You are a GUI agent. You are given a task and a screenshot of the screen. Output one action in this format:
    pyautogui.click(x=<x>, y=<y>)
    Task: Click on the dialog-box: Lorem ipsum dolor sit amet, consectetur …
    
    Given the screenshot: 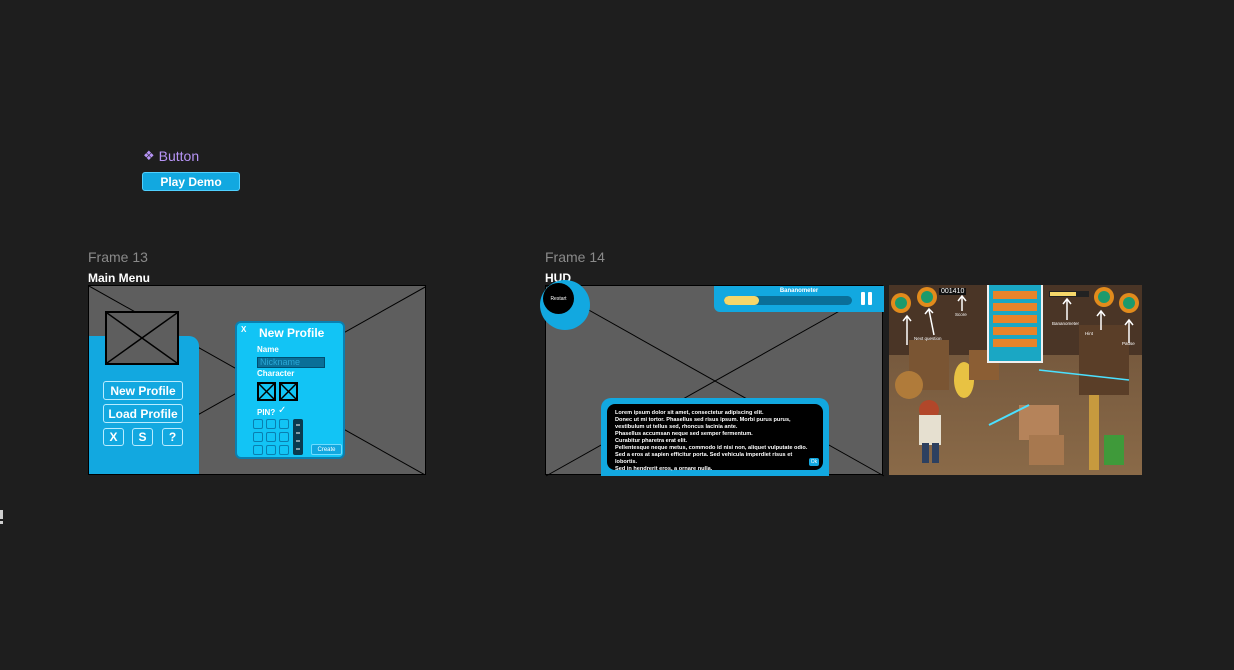 What is the action you would take?
    pyautogui.click(x=715, y=437)
    